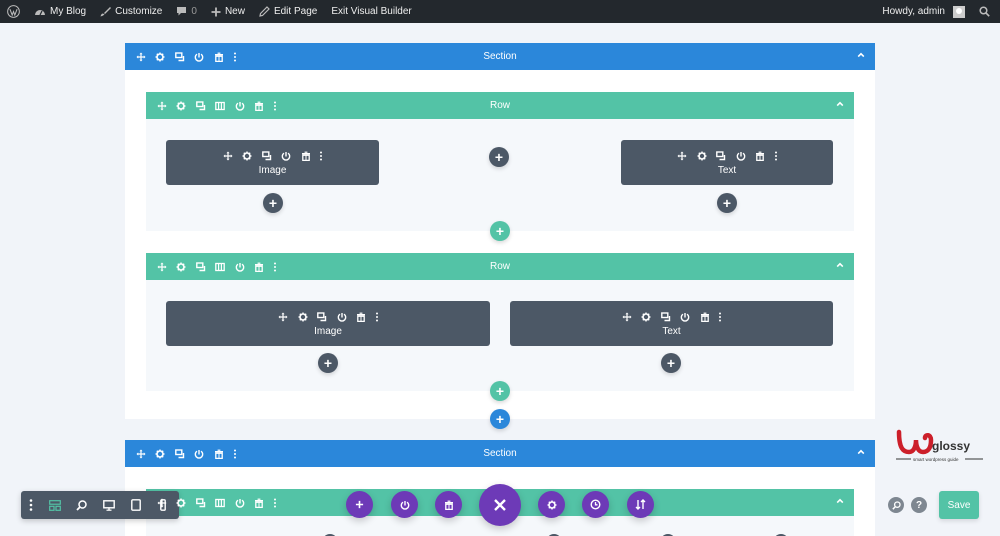  Describe the element at coordinates (108, 505) in the screenshot. I see `desktop-view-button` at that location.